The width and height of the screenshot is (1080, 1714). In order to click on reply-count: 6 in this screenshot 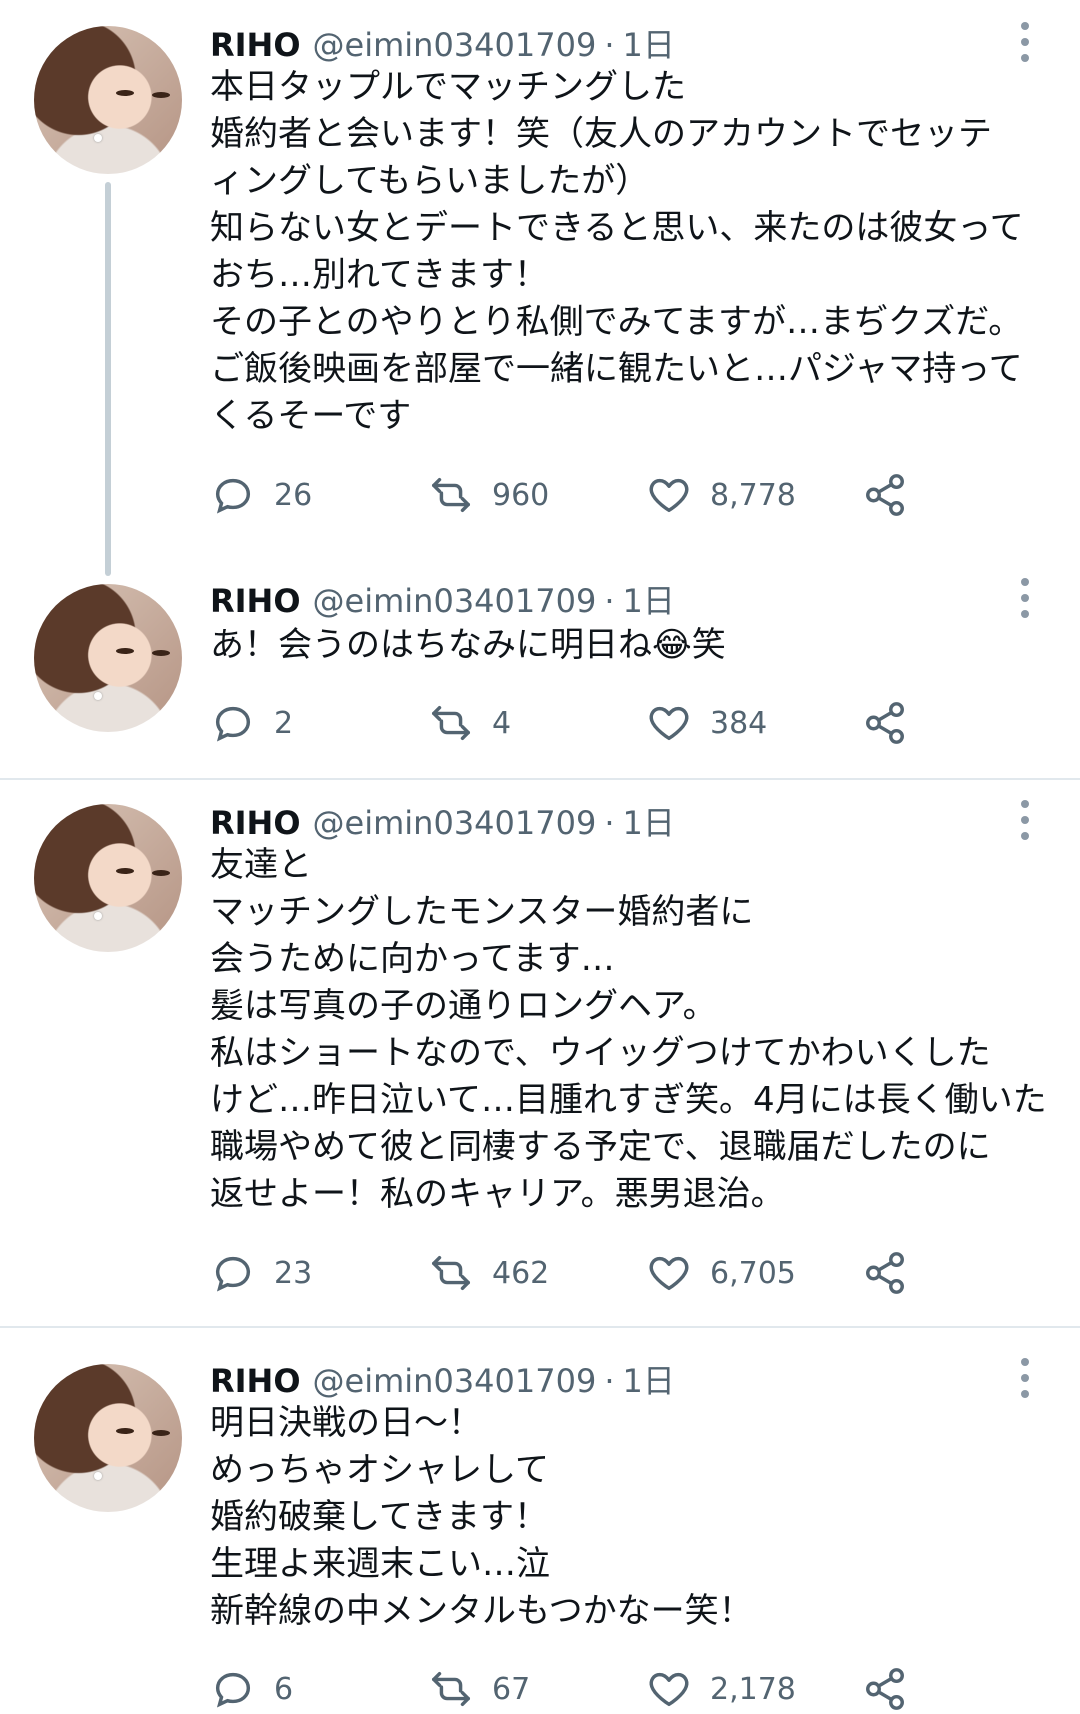, I will do `click(284, 1689)`.